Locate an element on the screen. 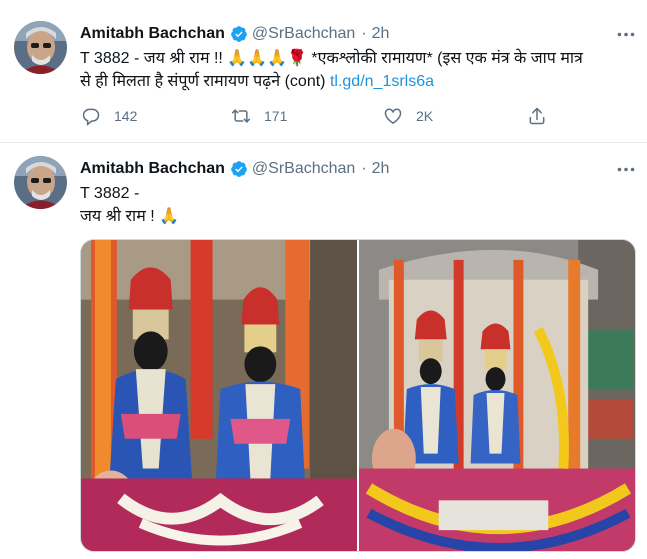 This screenshot has height=559, width=647. reply-count: 142 is located at coordinates (126, 116).